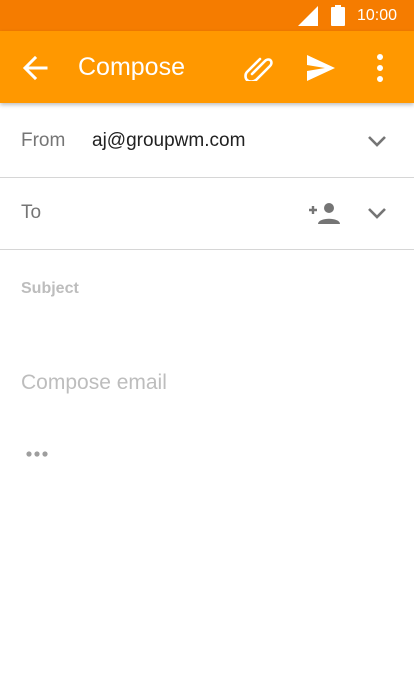 Image resolution: width=414 pixels, height=690 pixels. What do you see at coordinates (131, 67) in the screenshot?
I see `page-title: Compose` at bounding box center [131, 67].